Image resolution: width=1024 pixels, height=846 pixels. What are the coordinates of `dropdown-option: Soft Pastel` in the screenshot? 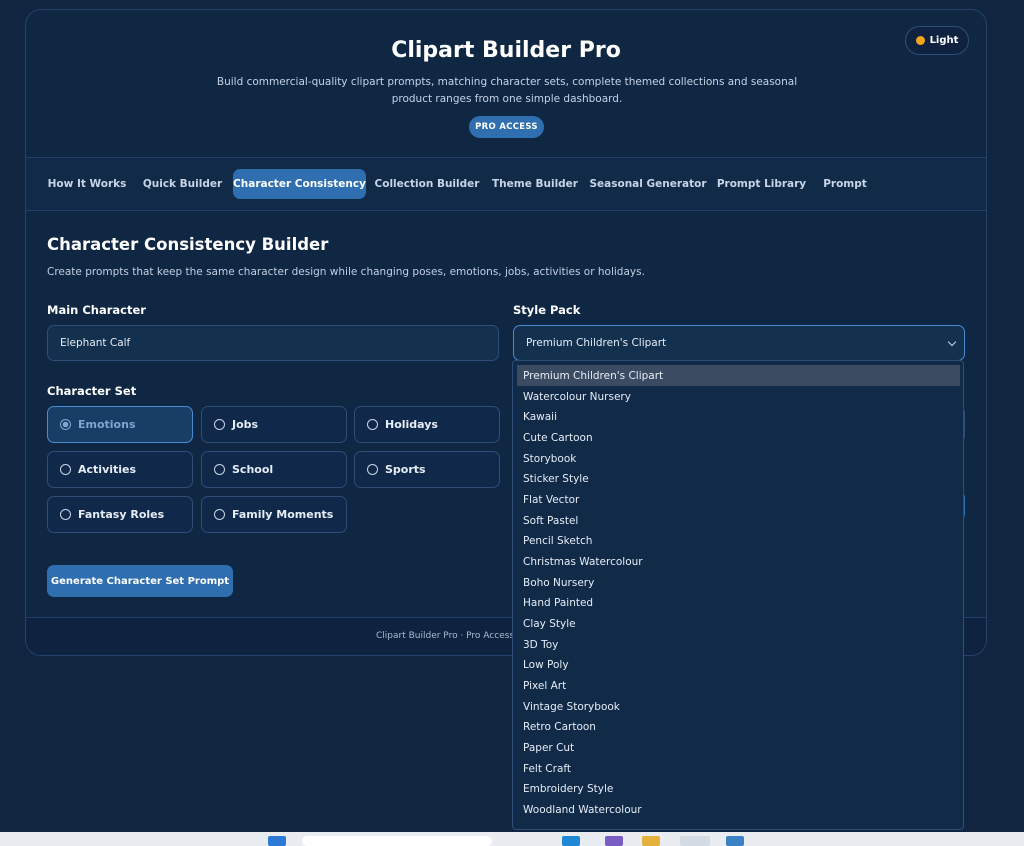 It's located at (738, 520).